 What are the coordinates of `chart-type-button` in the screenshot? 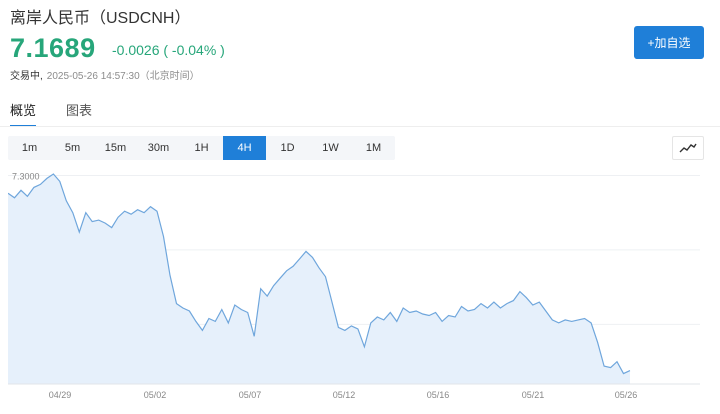 It's located at (688, 148).